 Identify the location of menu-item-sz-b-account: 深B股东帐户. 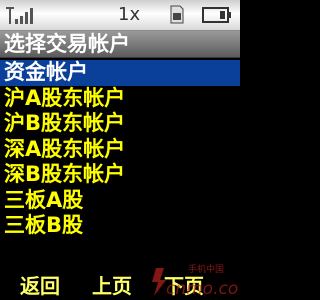
(120, 175).